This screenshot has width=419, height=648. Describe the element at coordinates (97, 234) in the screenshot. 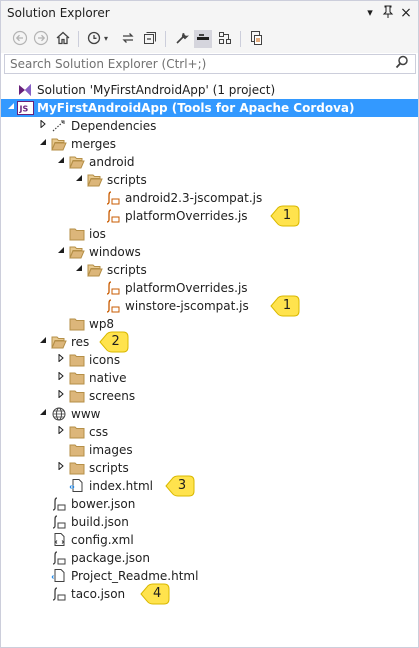

I see `tree-item-label: ios` at that location.